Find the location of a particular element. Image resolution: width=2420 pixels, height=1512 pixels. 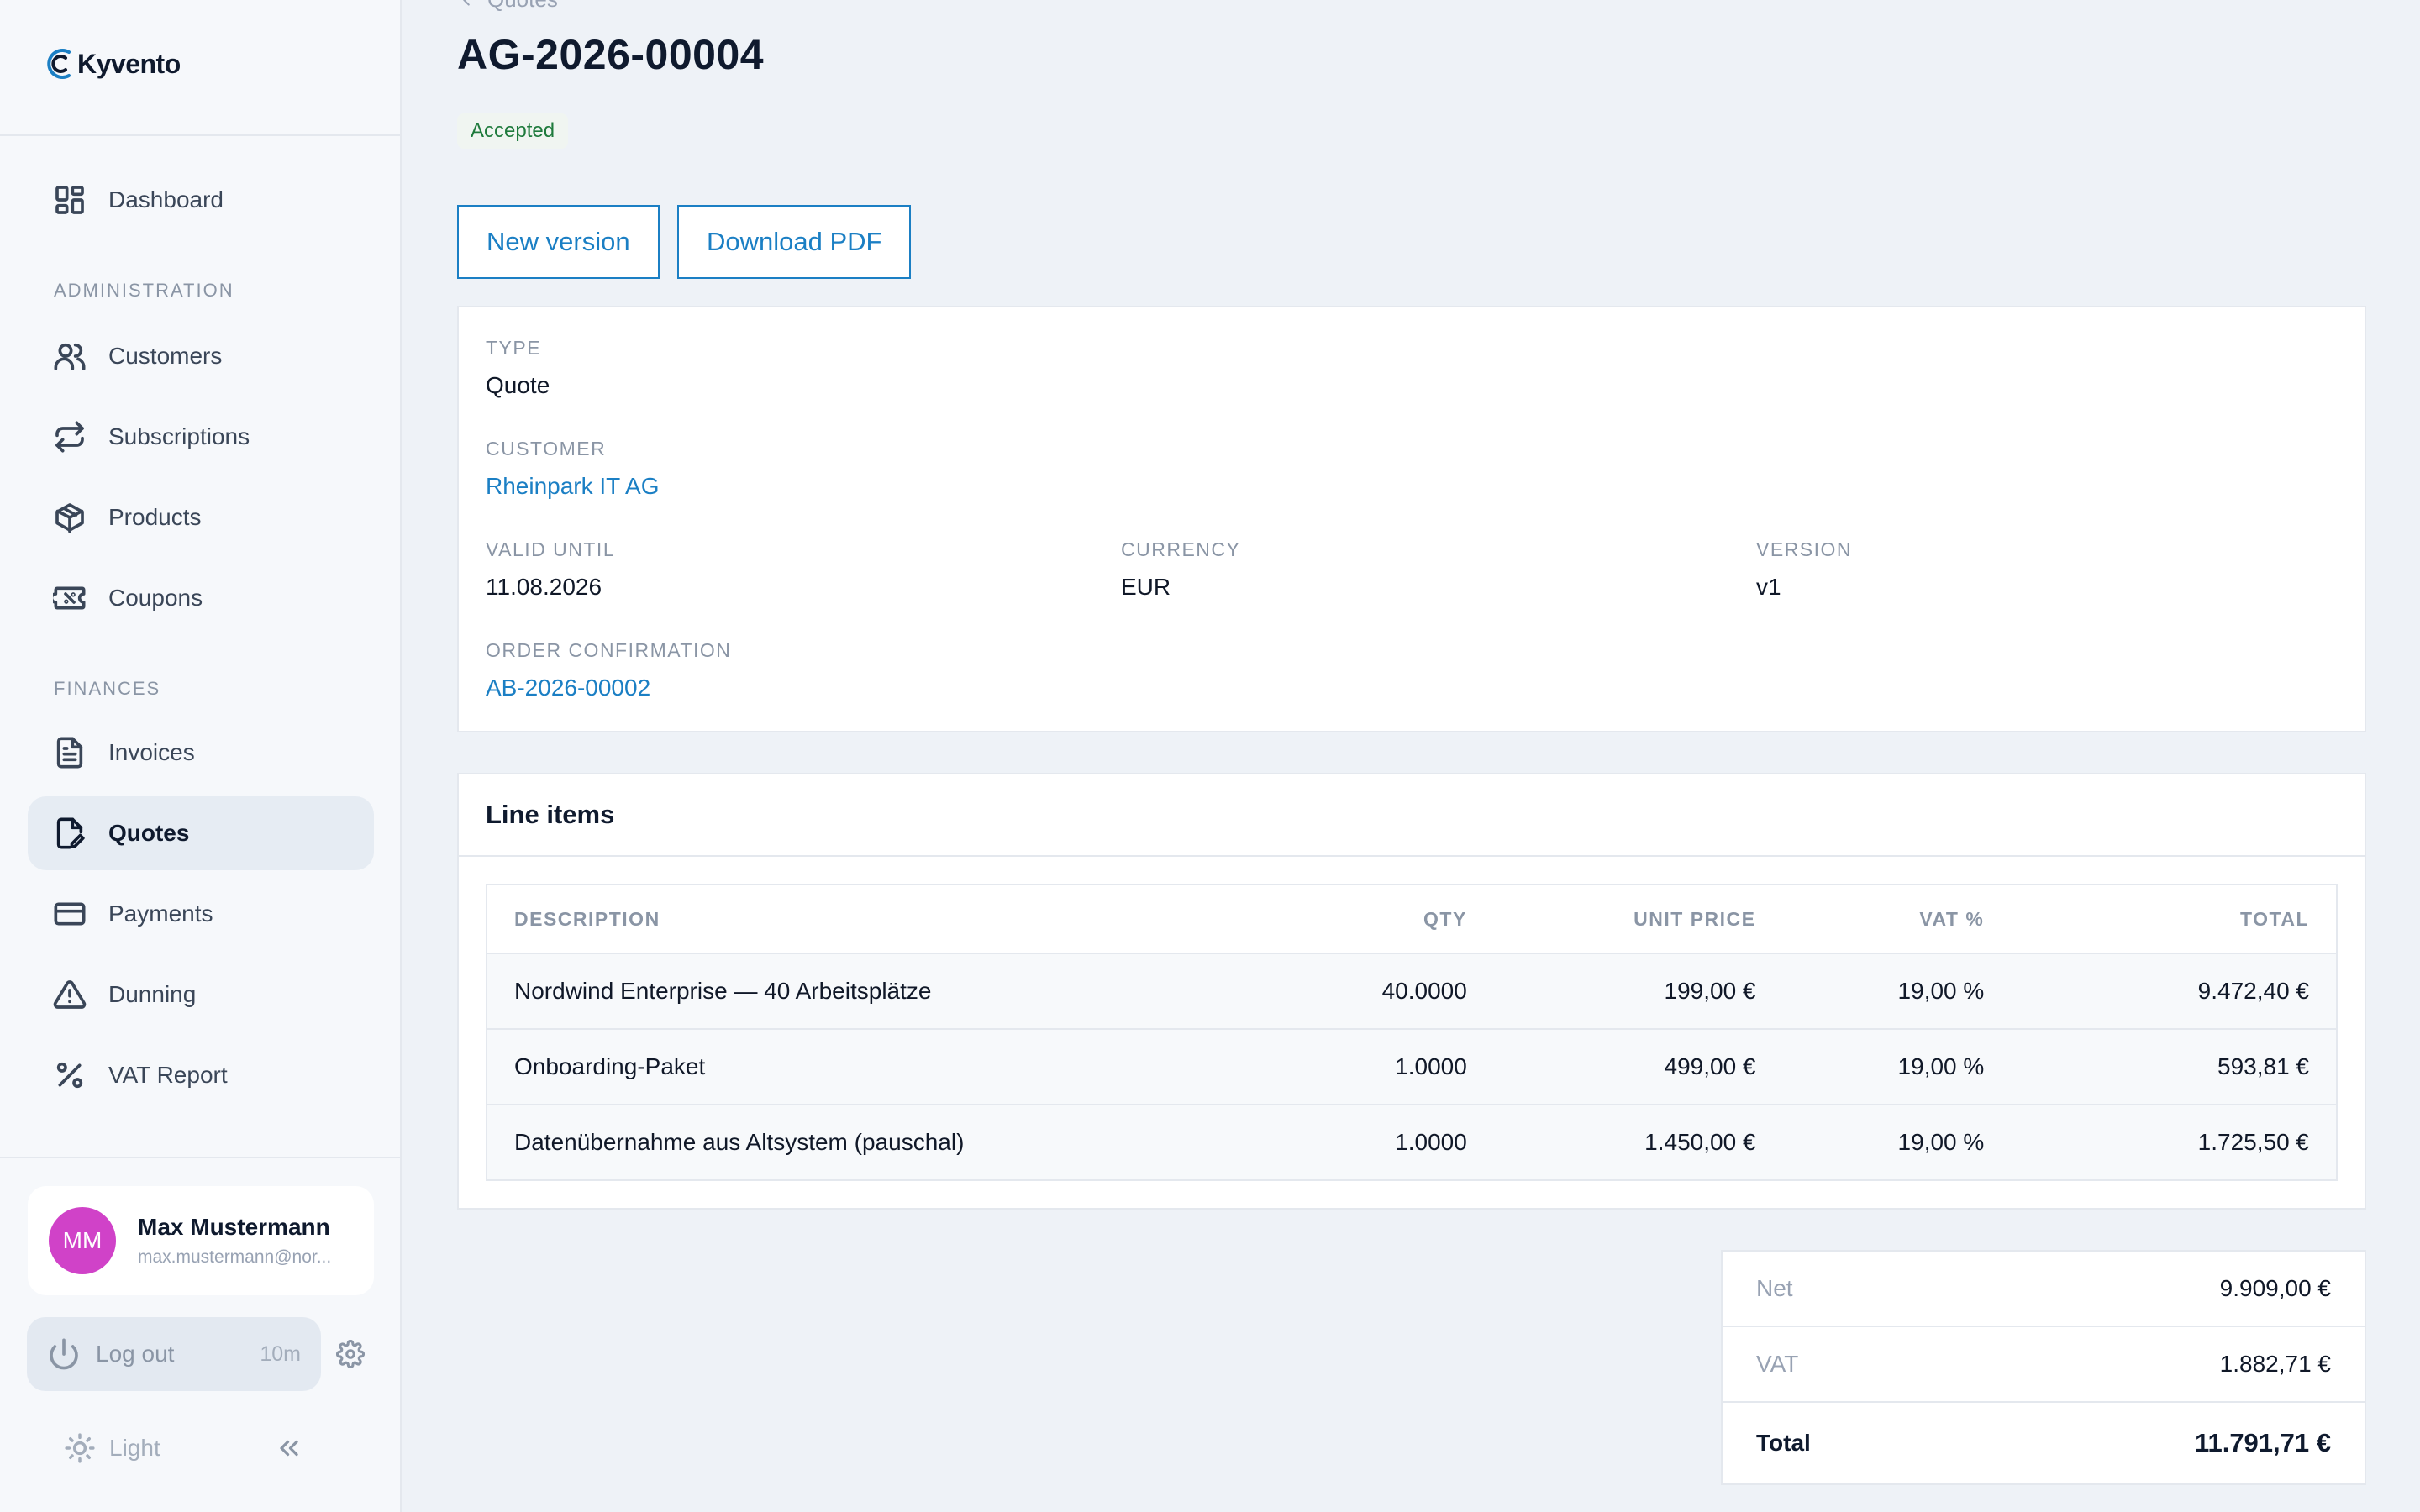

cell-total: 593,81 € is located at coordinates (2174, 1067).